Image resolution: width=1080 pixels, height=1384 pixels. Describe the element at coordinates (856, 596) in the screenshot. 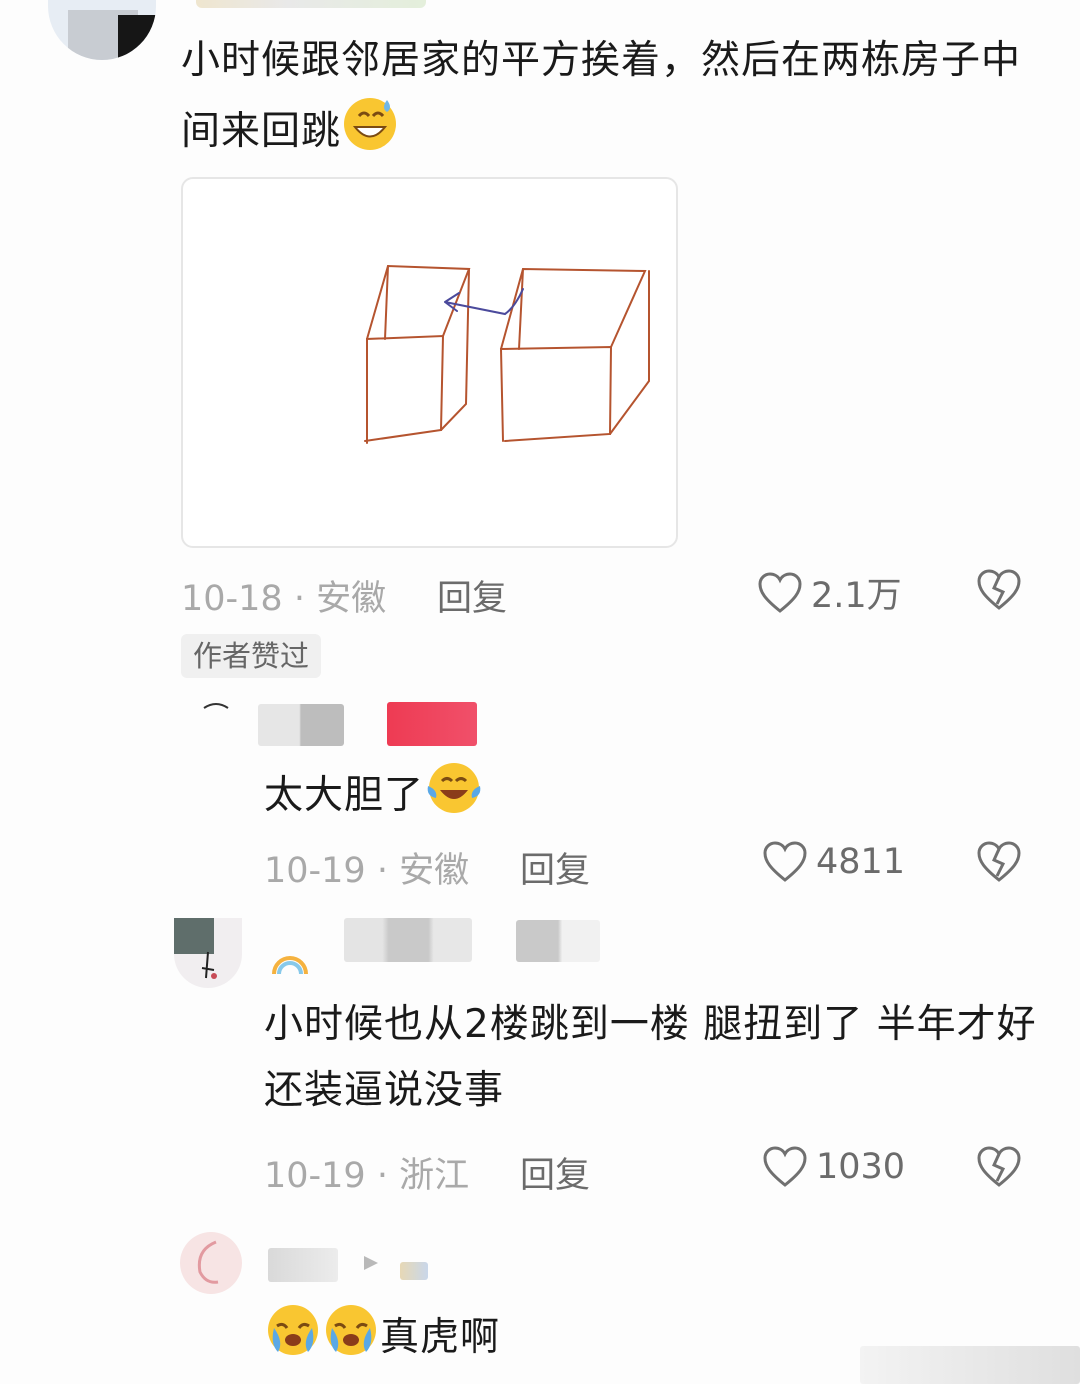

I see `like-count: 2.1万` at that location.